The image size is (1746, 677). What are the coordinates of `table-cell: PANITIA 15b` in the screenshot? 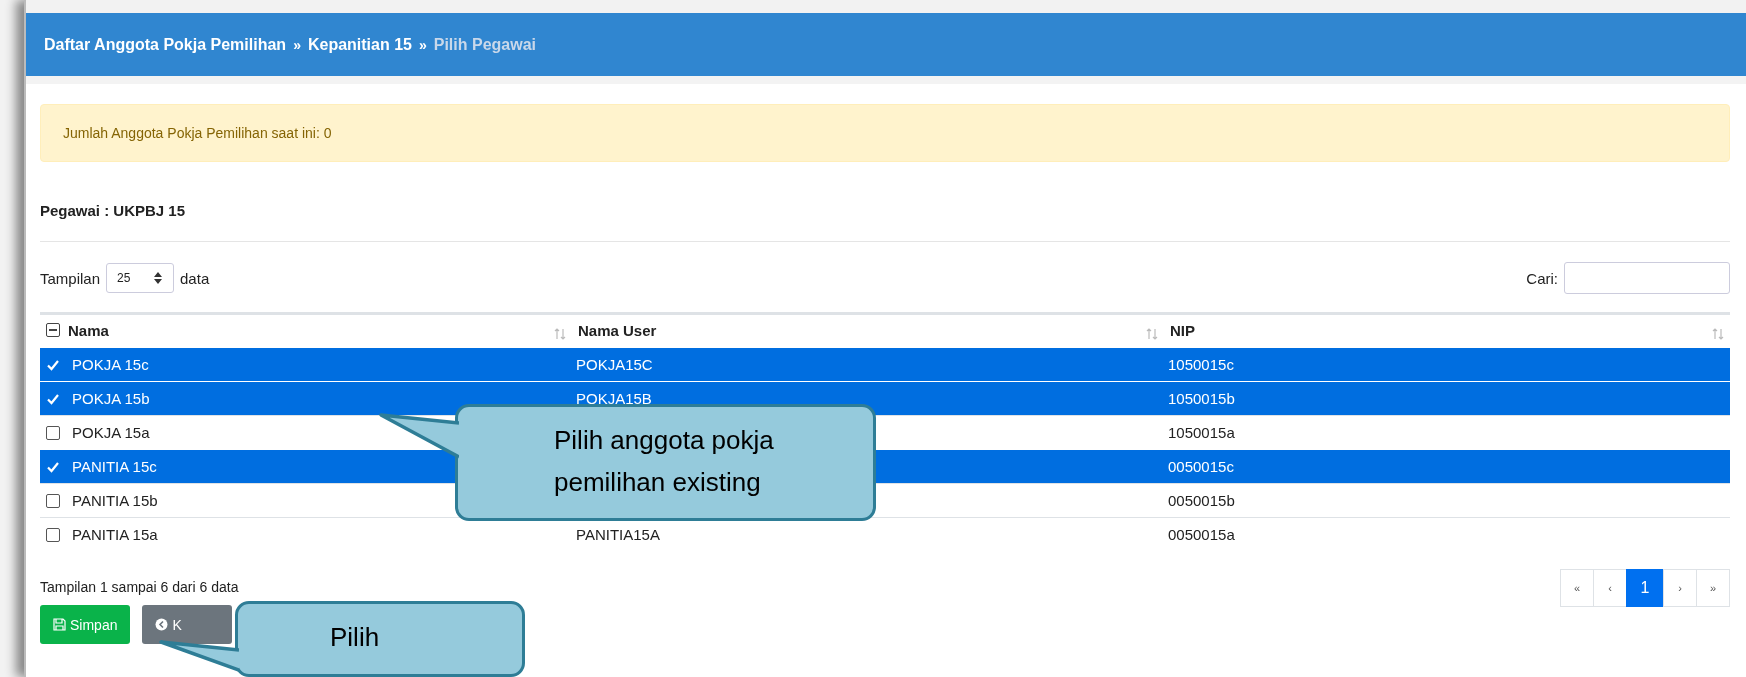 It's located at (115, 500).